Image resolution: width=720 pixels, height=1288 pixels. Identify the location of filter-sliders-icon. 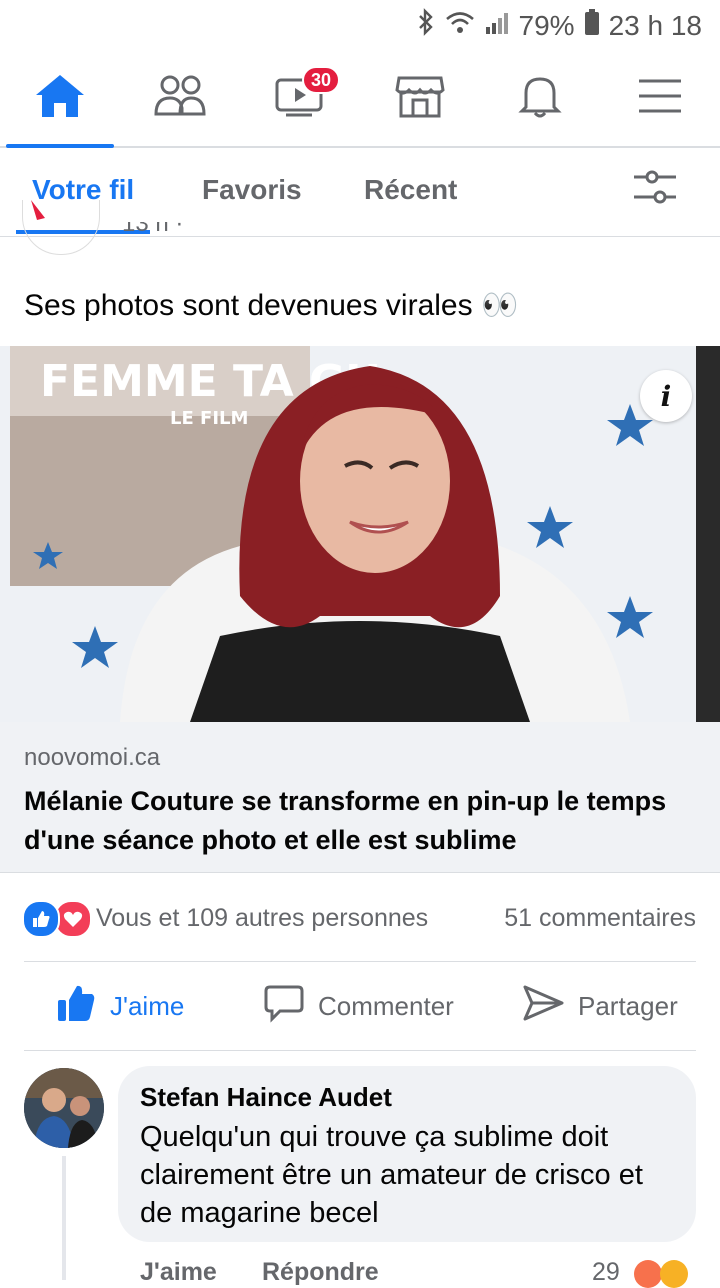
(655, 190).